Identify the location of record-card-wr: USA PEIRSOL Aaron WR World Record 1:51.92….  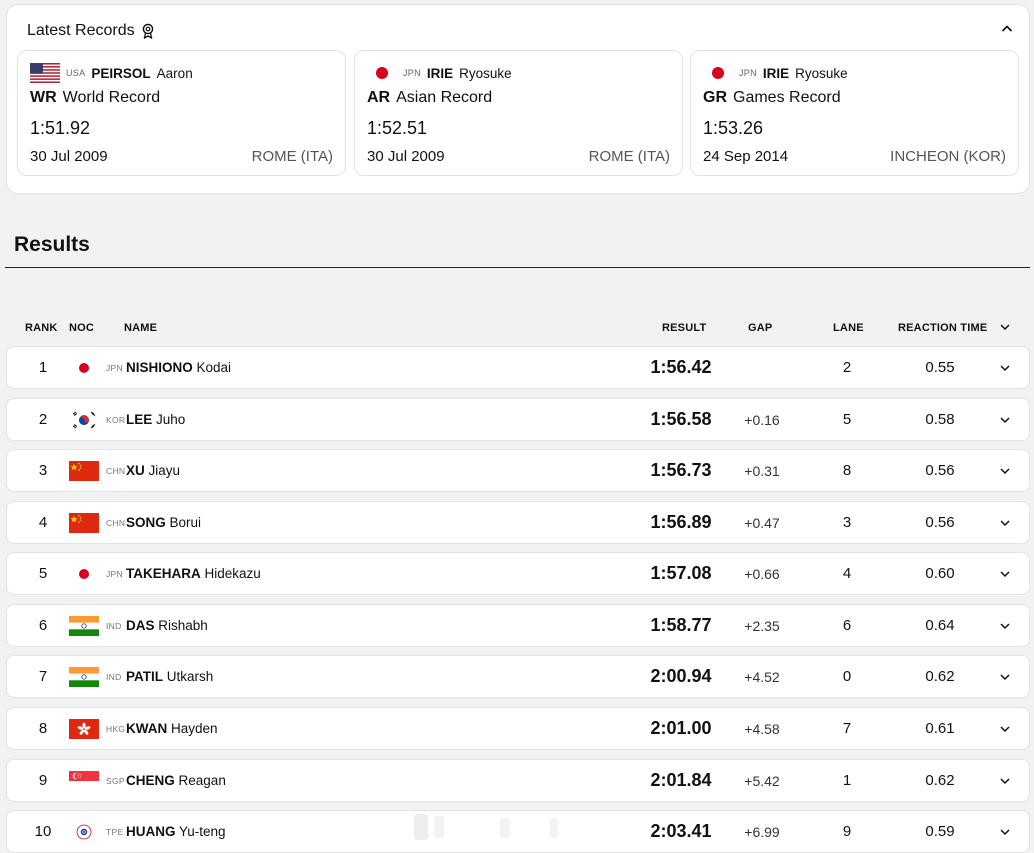
(181, 113).